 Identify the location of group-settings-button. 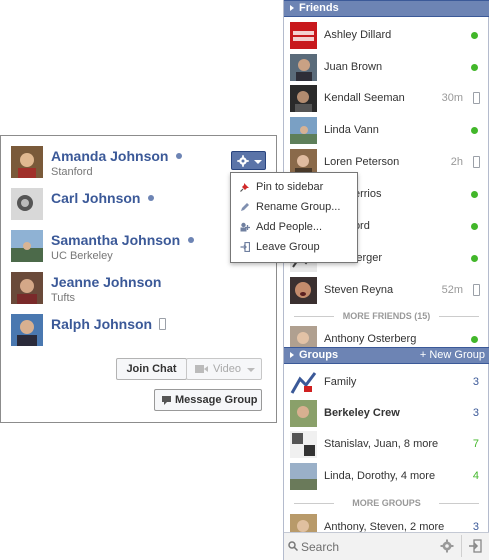
(248, 160).